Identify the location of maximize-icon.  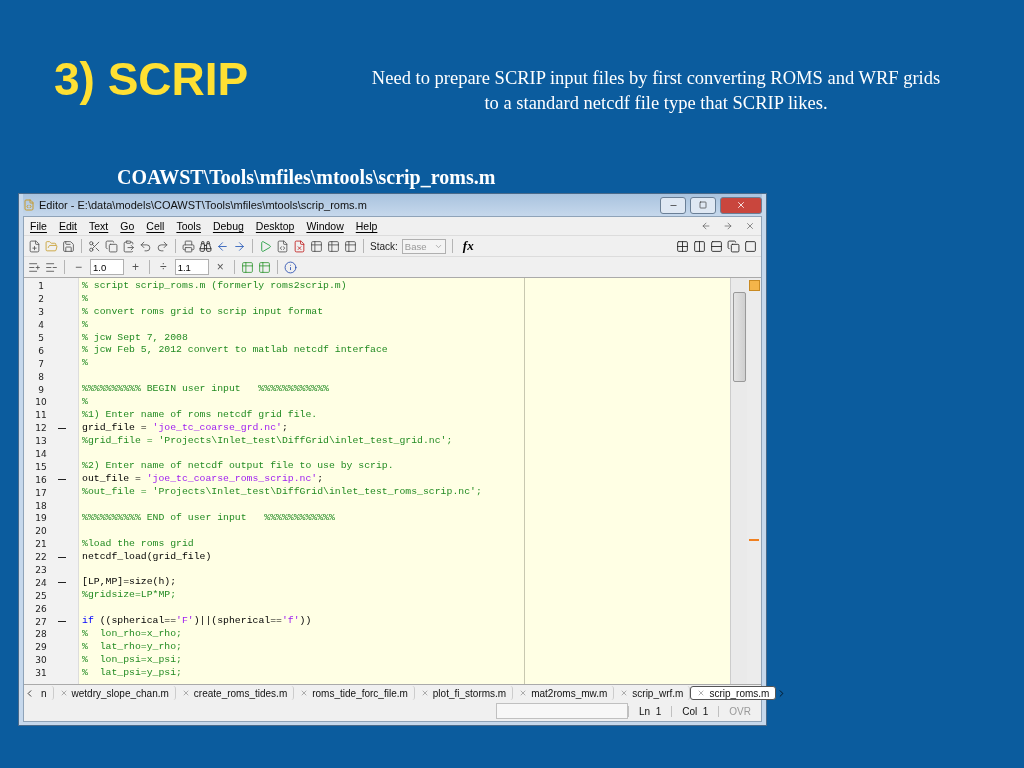
(703, 205).